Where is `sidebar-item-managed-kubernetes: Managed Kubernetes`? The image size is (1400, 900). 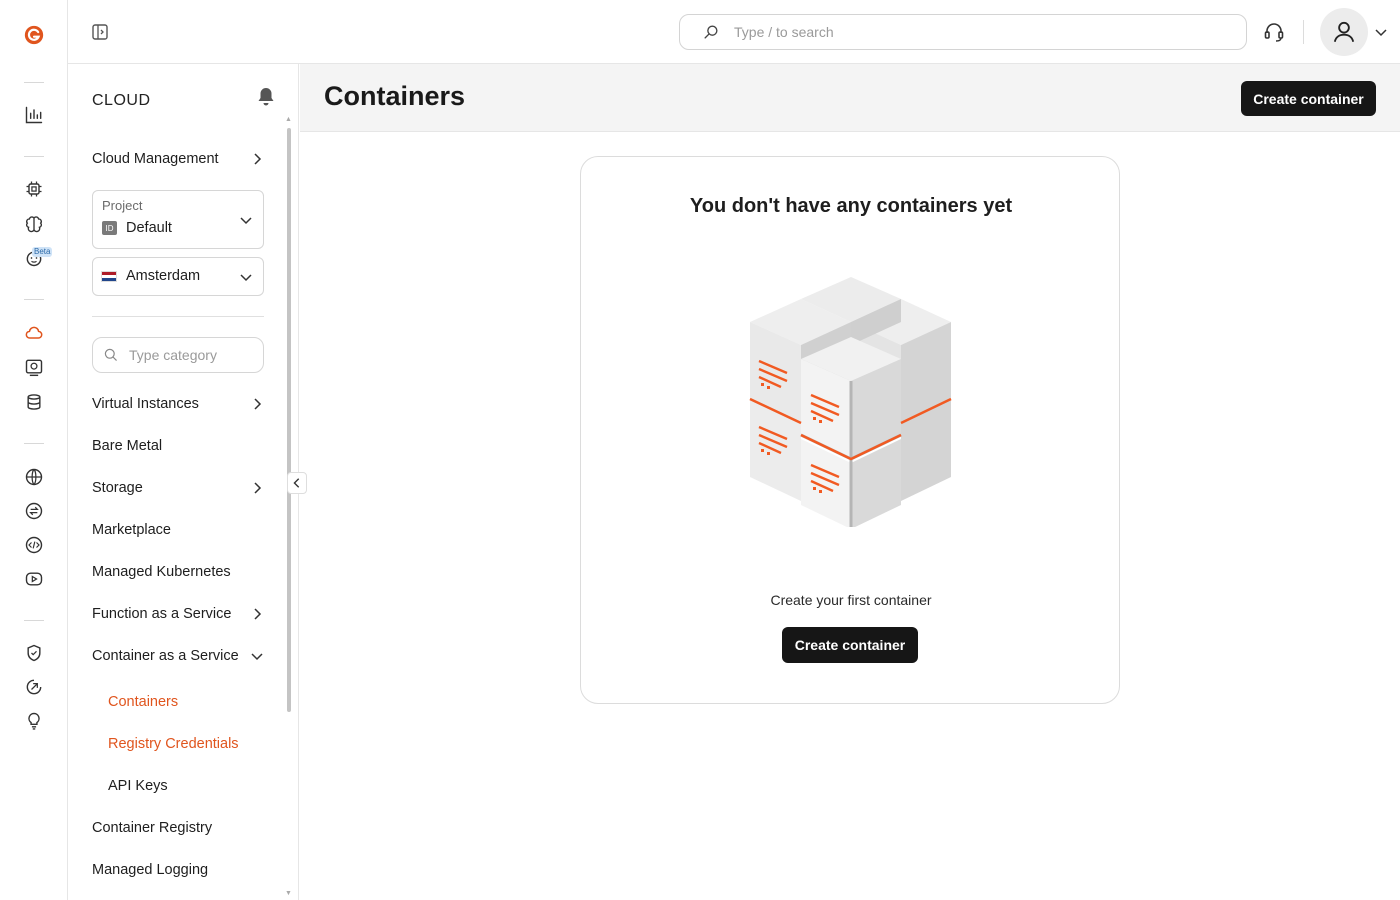
sidebar-item-managed-kubernetes: Managed Kubernetes is located at coordinates (178, 572).